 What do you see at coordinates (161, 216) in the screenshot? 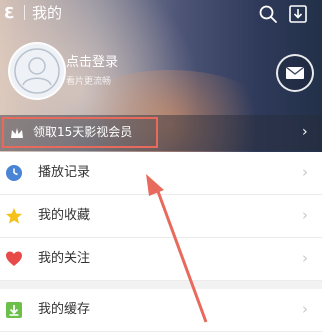
I see `menu-item-favorites: 我的收藏 ›` at bounding box center [161, 216].